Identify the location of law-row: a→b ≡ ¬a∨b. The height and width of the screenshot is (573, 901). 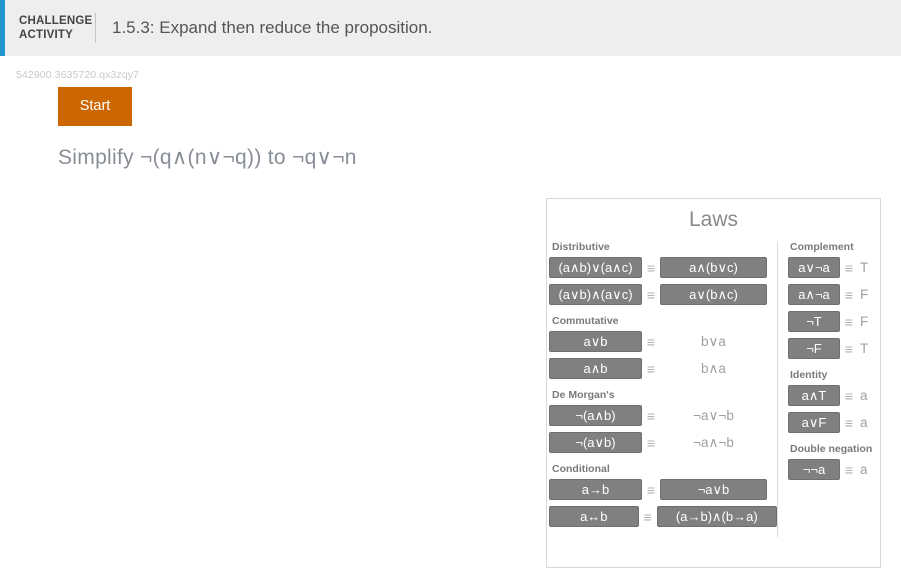
(663, 489).